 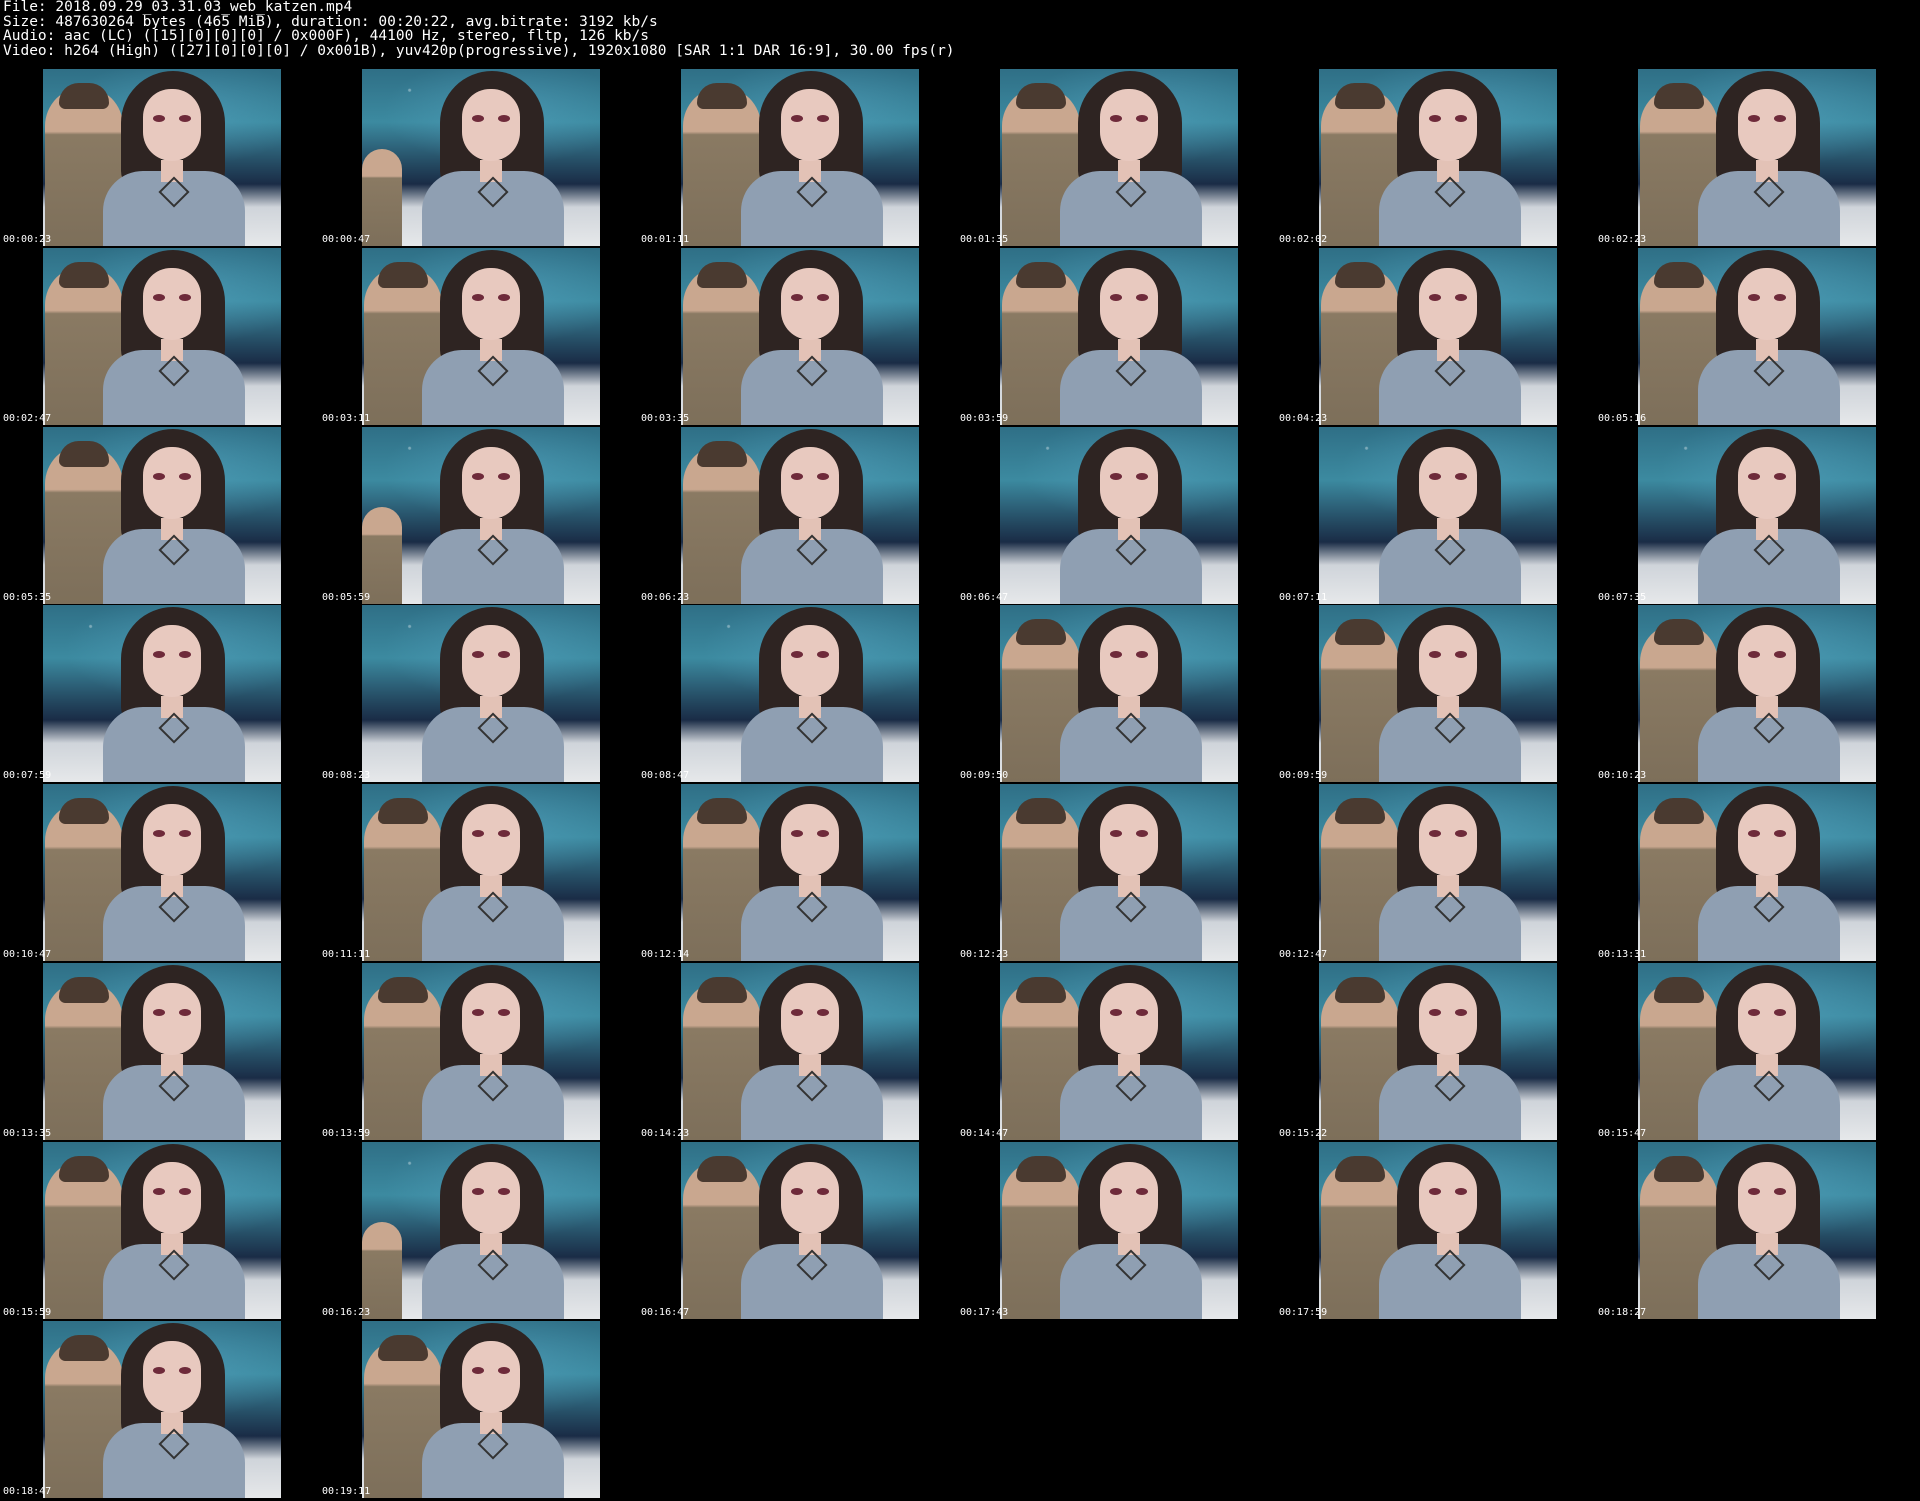 What do you see at coordinates (346, 418) in the screenshot?
I see `thumbnail-timestamp: 00:03:11` at bounding box center [346, 418].